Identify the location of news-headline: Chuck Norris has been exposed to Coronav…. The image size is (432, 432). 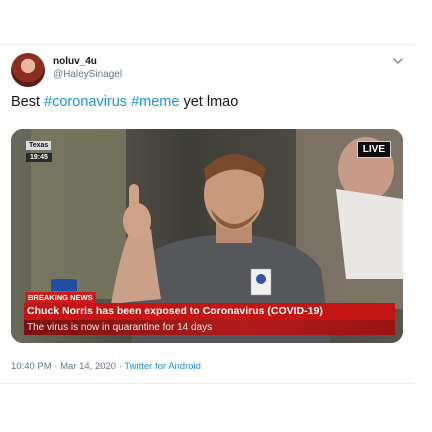
(209, 311).